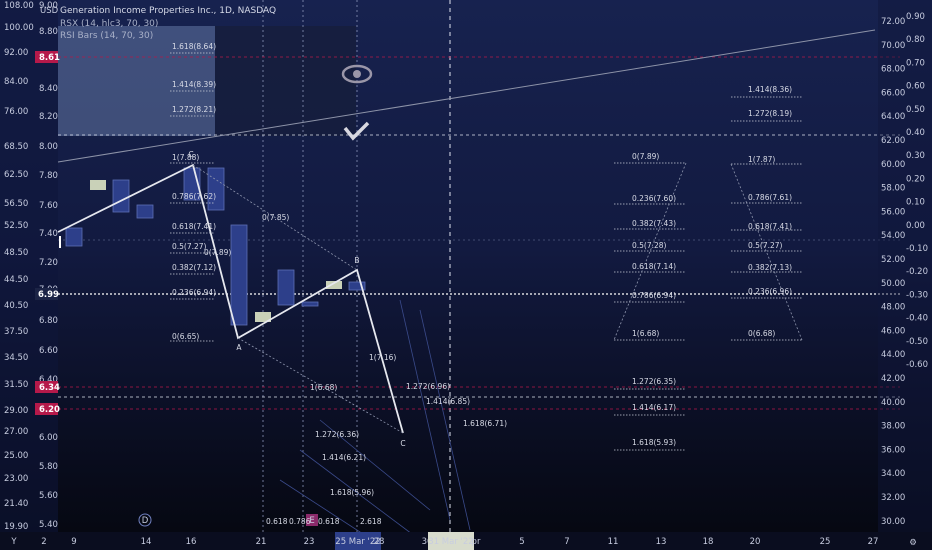 The height and width of the screenshot is (550, 932). I want to click on fib-right2-label: 0.5(7.27), so click(765, 245).